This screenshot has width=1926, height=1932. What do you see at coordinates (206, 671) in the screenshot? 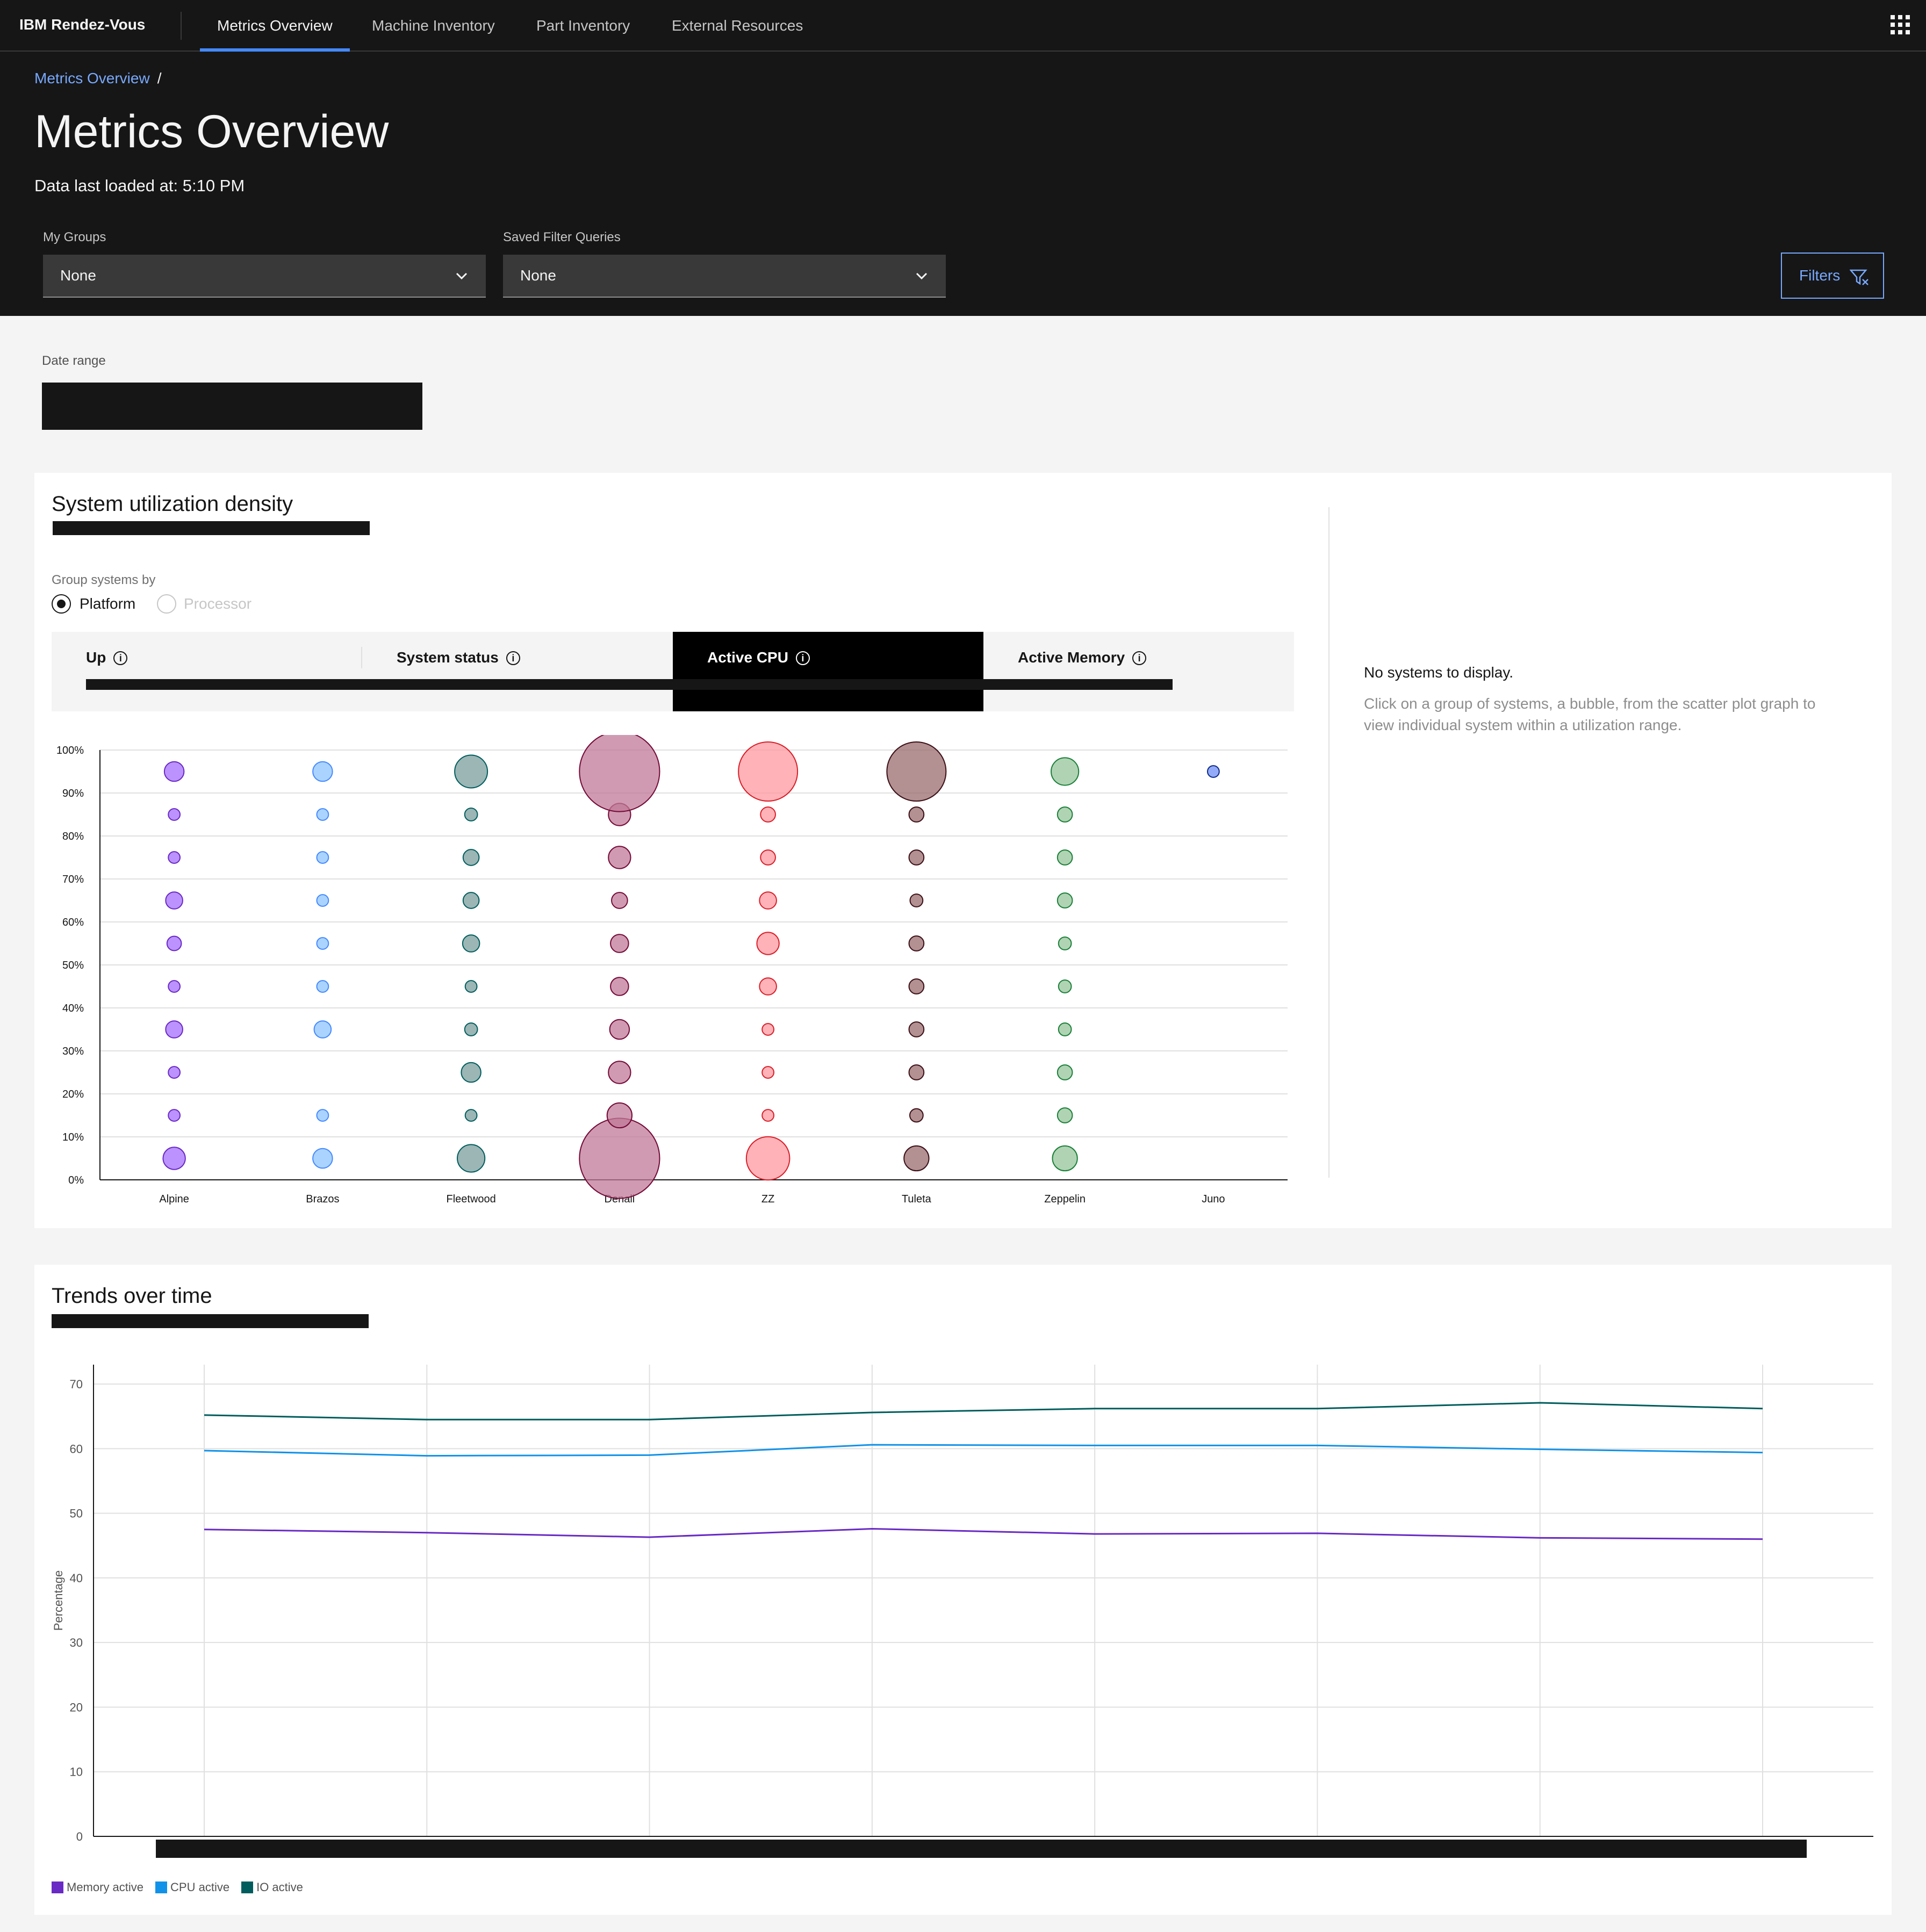
I see `tab-up: Up i` at bounding box center [206, 671].